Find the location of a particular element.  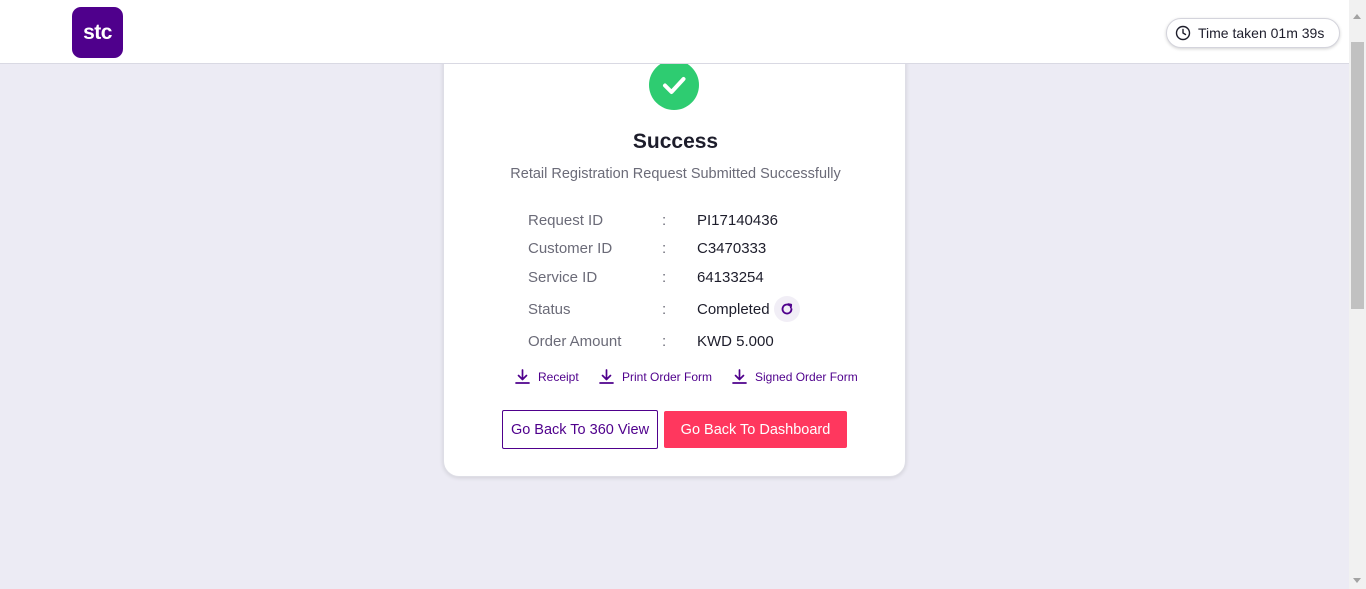

detail-label: Customer ID is located at coordinates (570, 248).